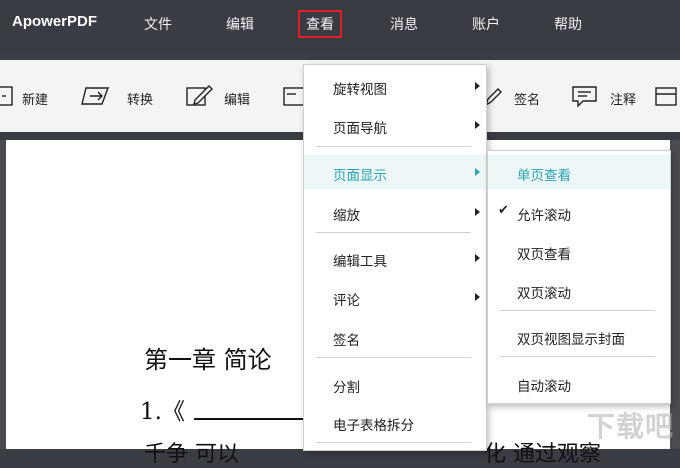 This screenshot has height=468, width=680. What do you see at coordinates (373, 426) in the screenshot?
I see `menu-item-label: 电子表格拆分` at bounding box center [373, 426].